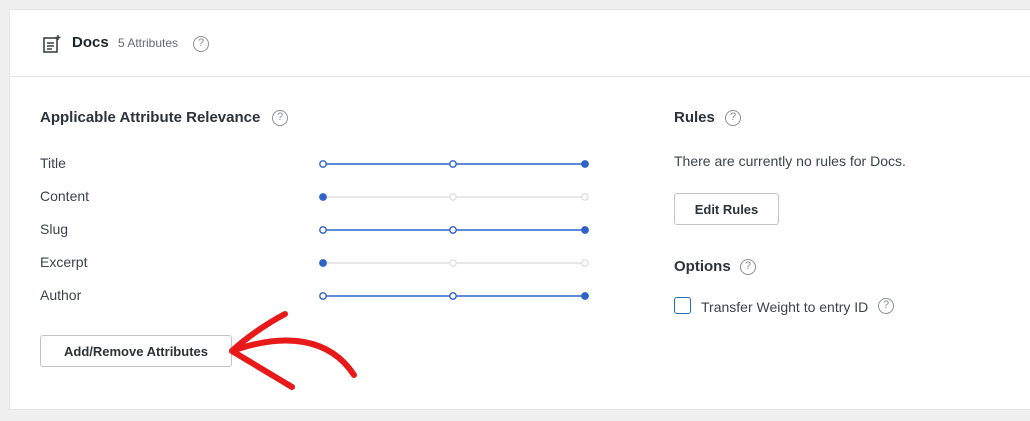  What do you see at coordinates (785, 307) in the screenshot?
I see `transfer-weight-label: Transfer Weight to entry ID` at bounding box center [785, 307].